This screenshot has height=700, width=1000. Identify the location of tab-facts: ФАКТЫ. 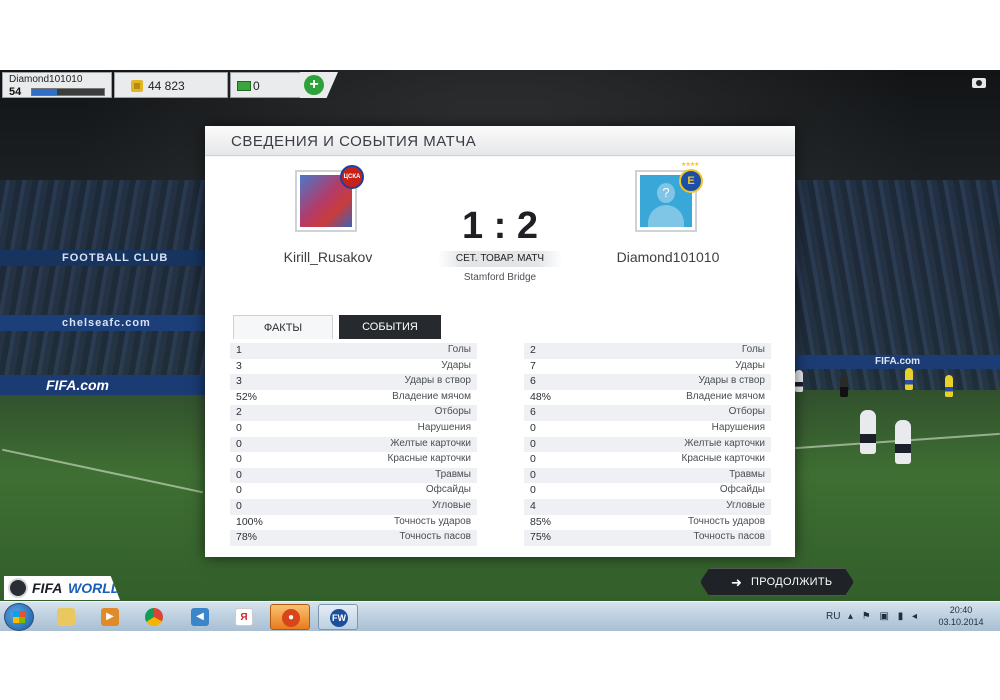
(283, 327).